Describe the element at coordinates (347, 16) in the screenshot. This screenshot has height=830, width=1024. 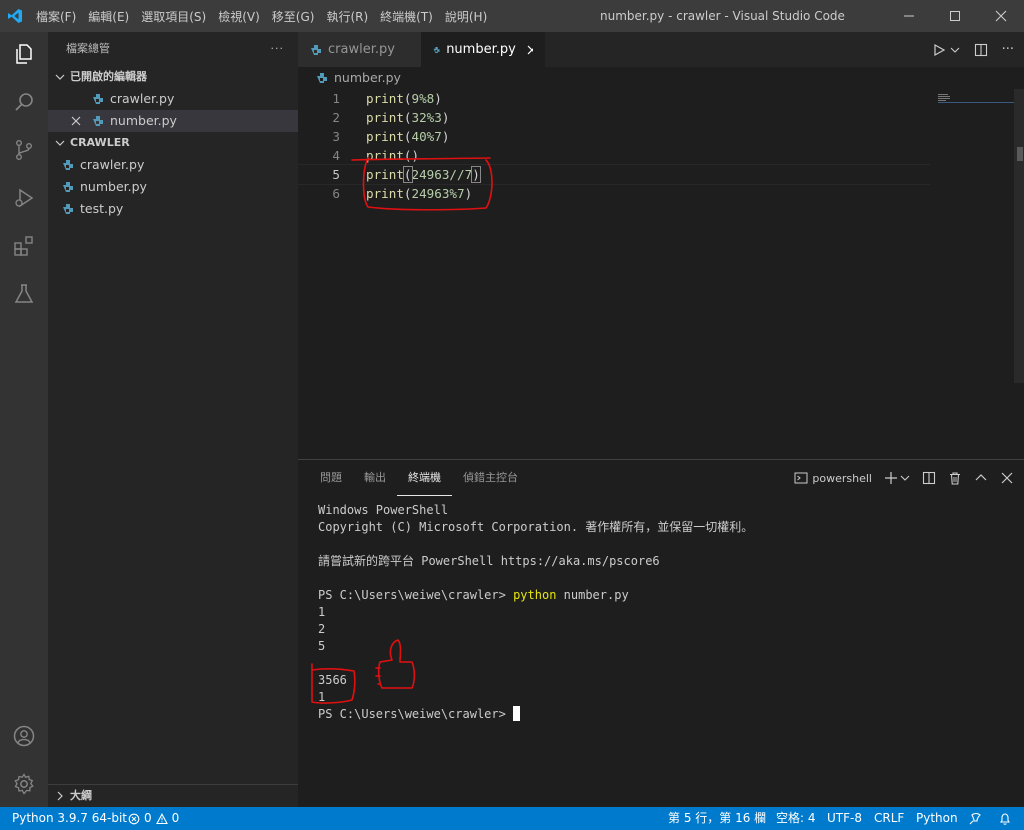
I see `menu-run: 執行(R)` at that location.